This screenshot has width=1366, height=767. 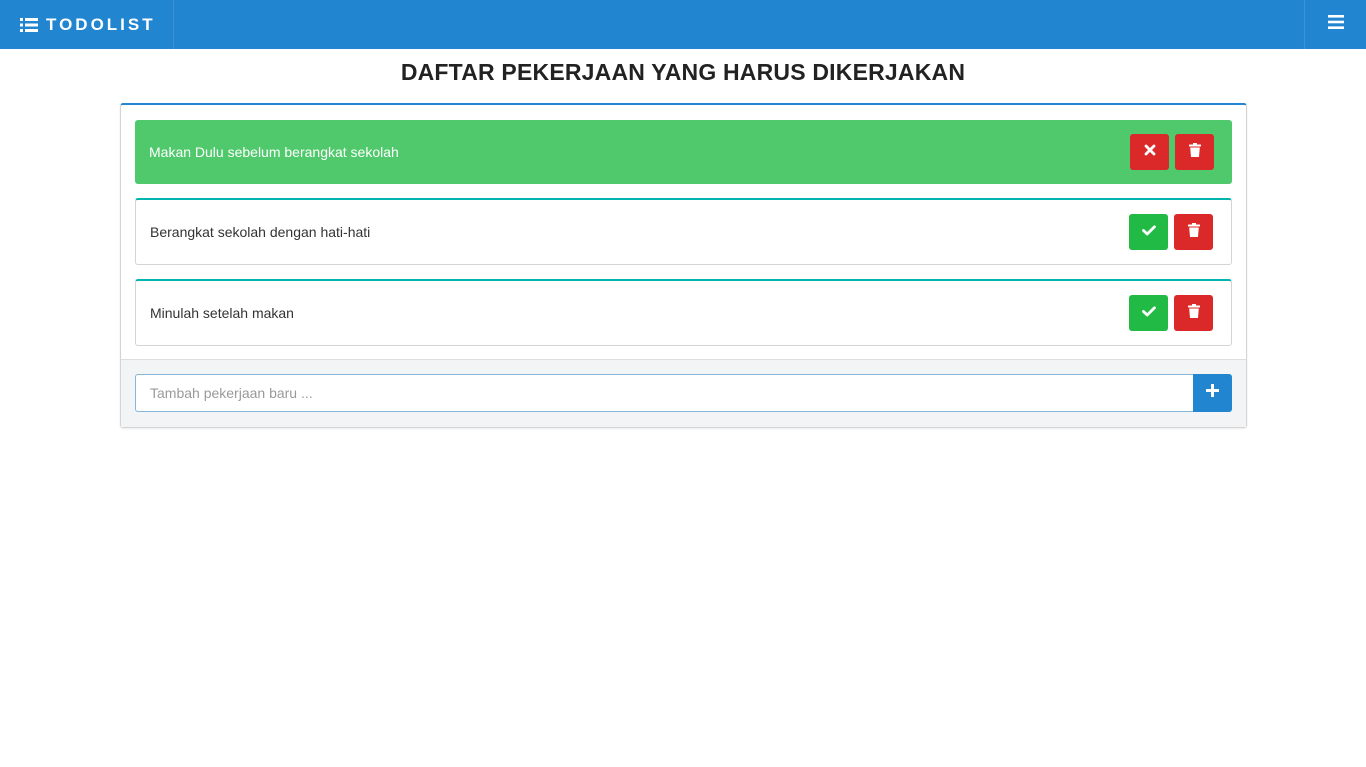 I want to click on hamburger-menu-icon, so click(x=1335, y=24).